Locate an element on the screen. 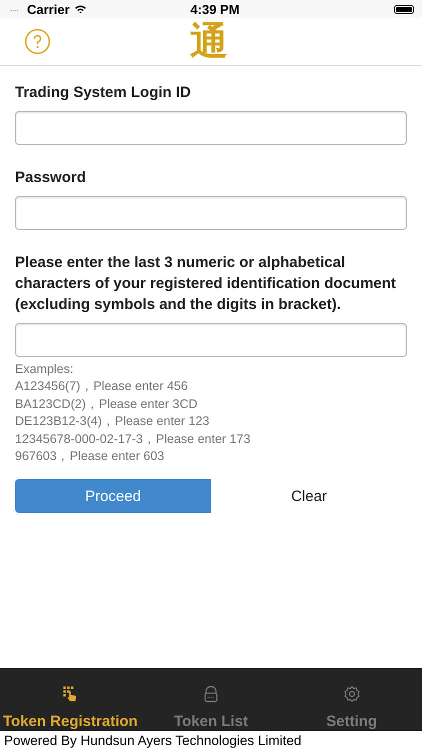 This screenshot has width=422, height=750. logo: 通 is located at coordinates (209, 41).